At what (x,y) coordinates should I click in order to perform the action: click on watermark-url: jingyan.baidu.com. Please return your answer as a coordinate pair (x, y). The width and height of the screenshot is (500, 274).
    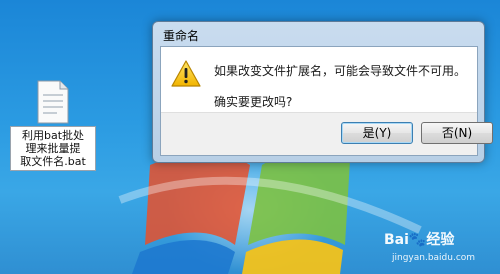
    Looking at the image, I should click on (434, 258).